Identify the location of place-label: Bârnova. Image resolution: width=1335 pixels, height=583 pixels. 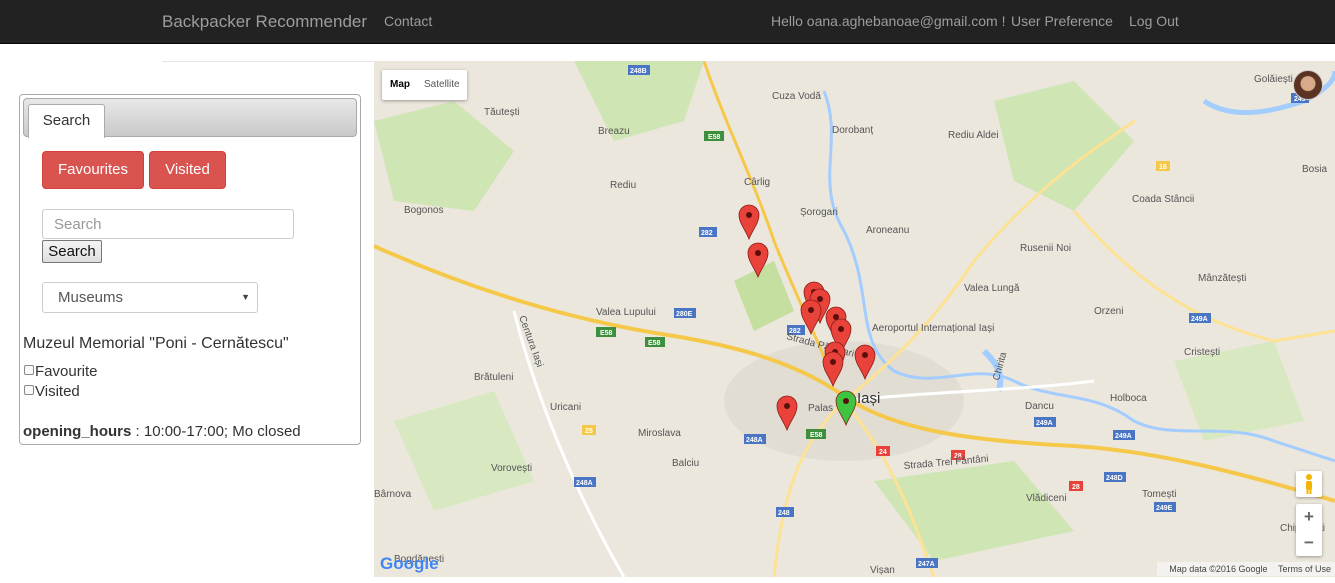
(393, 494).